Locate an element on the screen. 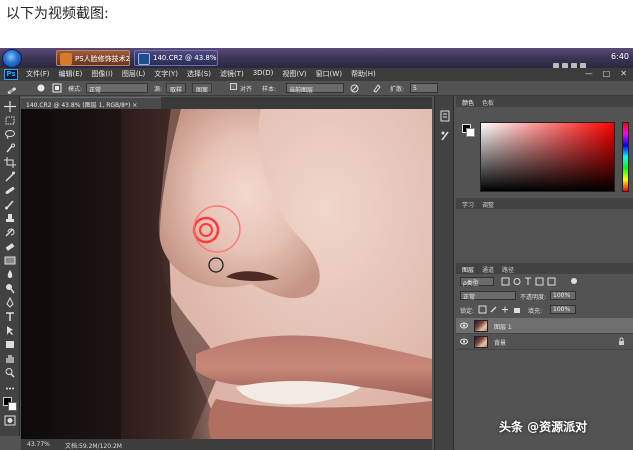 The image size is (633, 450). diffusion-label: 扩散: is located at coordinates (397, 89).